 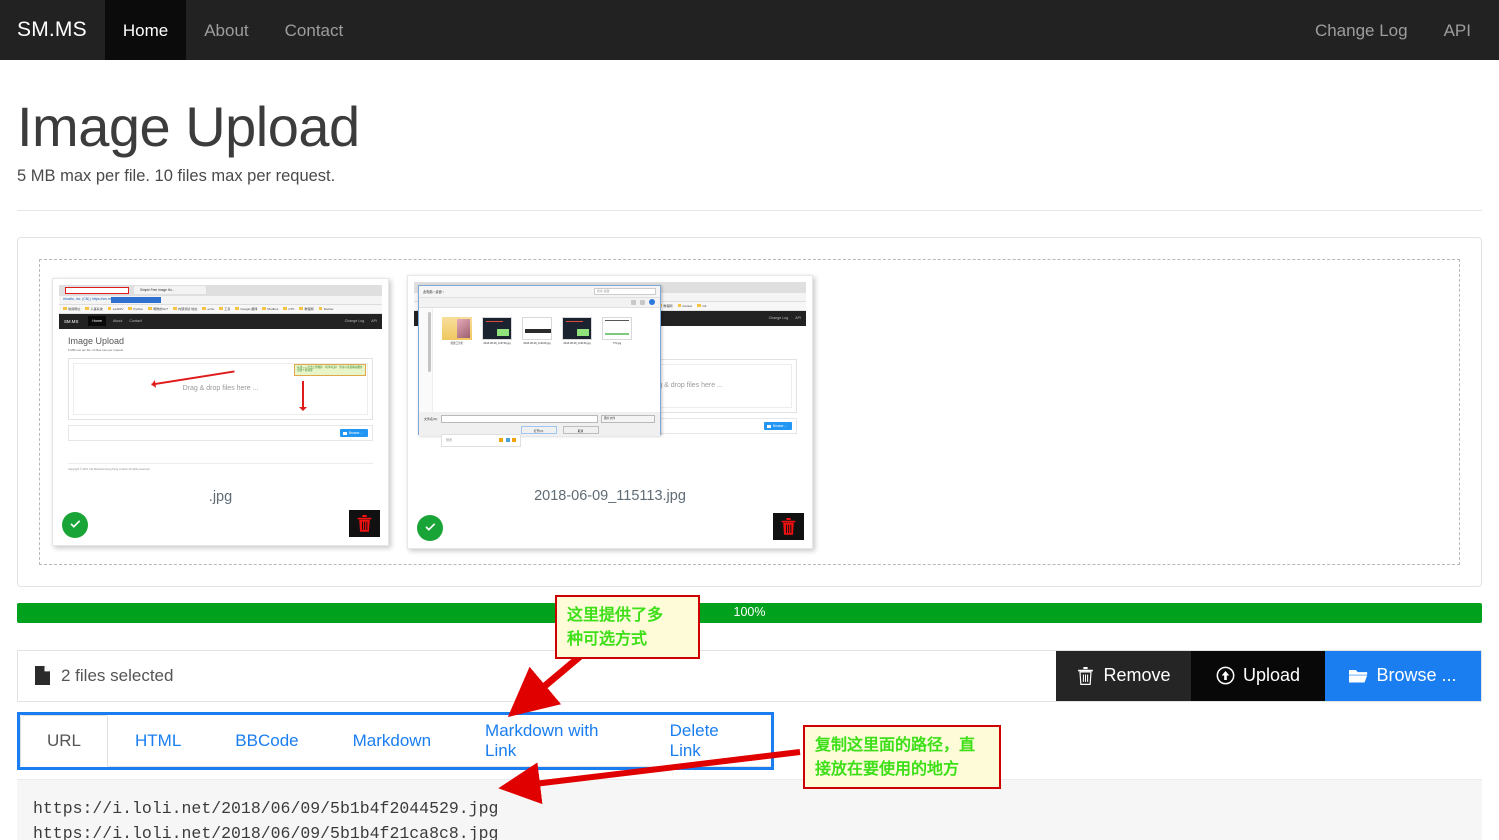 I want to click on nav-item-about: About, so click(x=226, y=30).